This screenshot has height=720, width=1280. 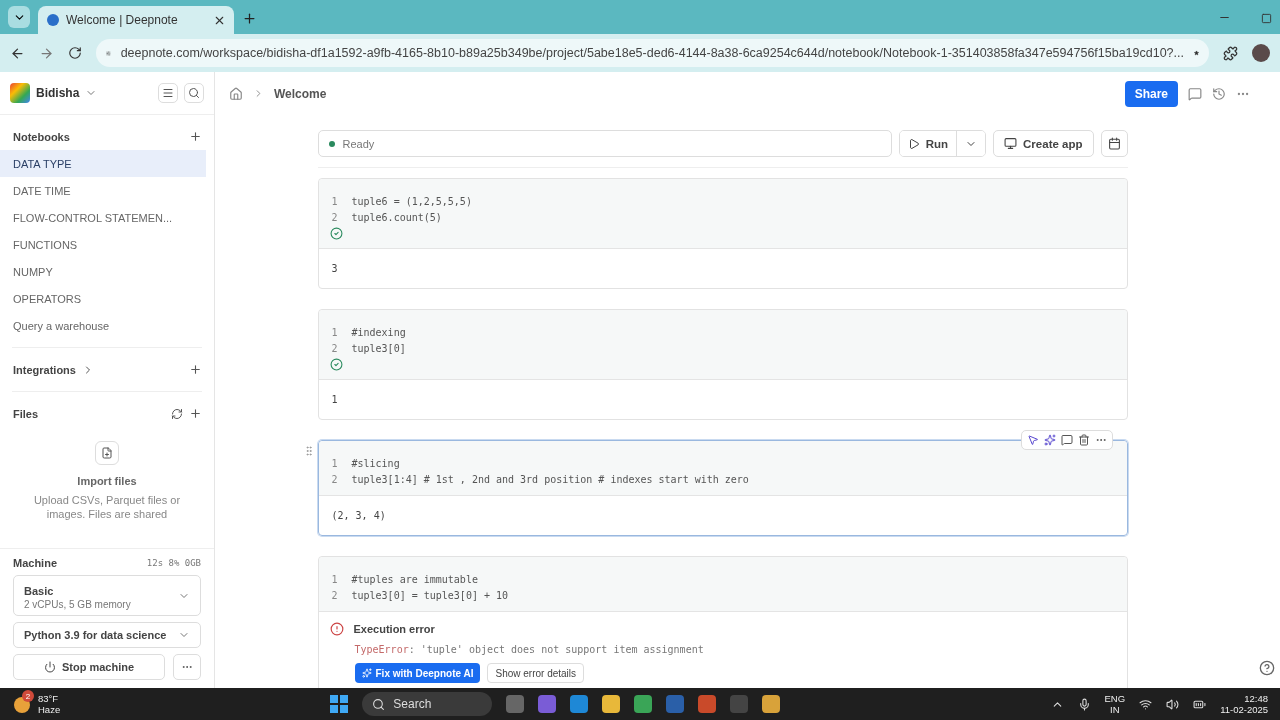 What do you see at coordinates (414, 579) in the screenshot?
I see `code-line: #tuples are immutable` at bounding box center [414, 579].